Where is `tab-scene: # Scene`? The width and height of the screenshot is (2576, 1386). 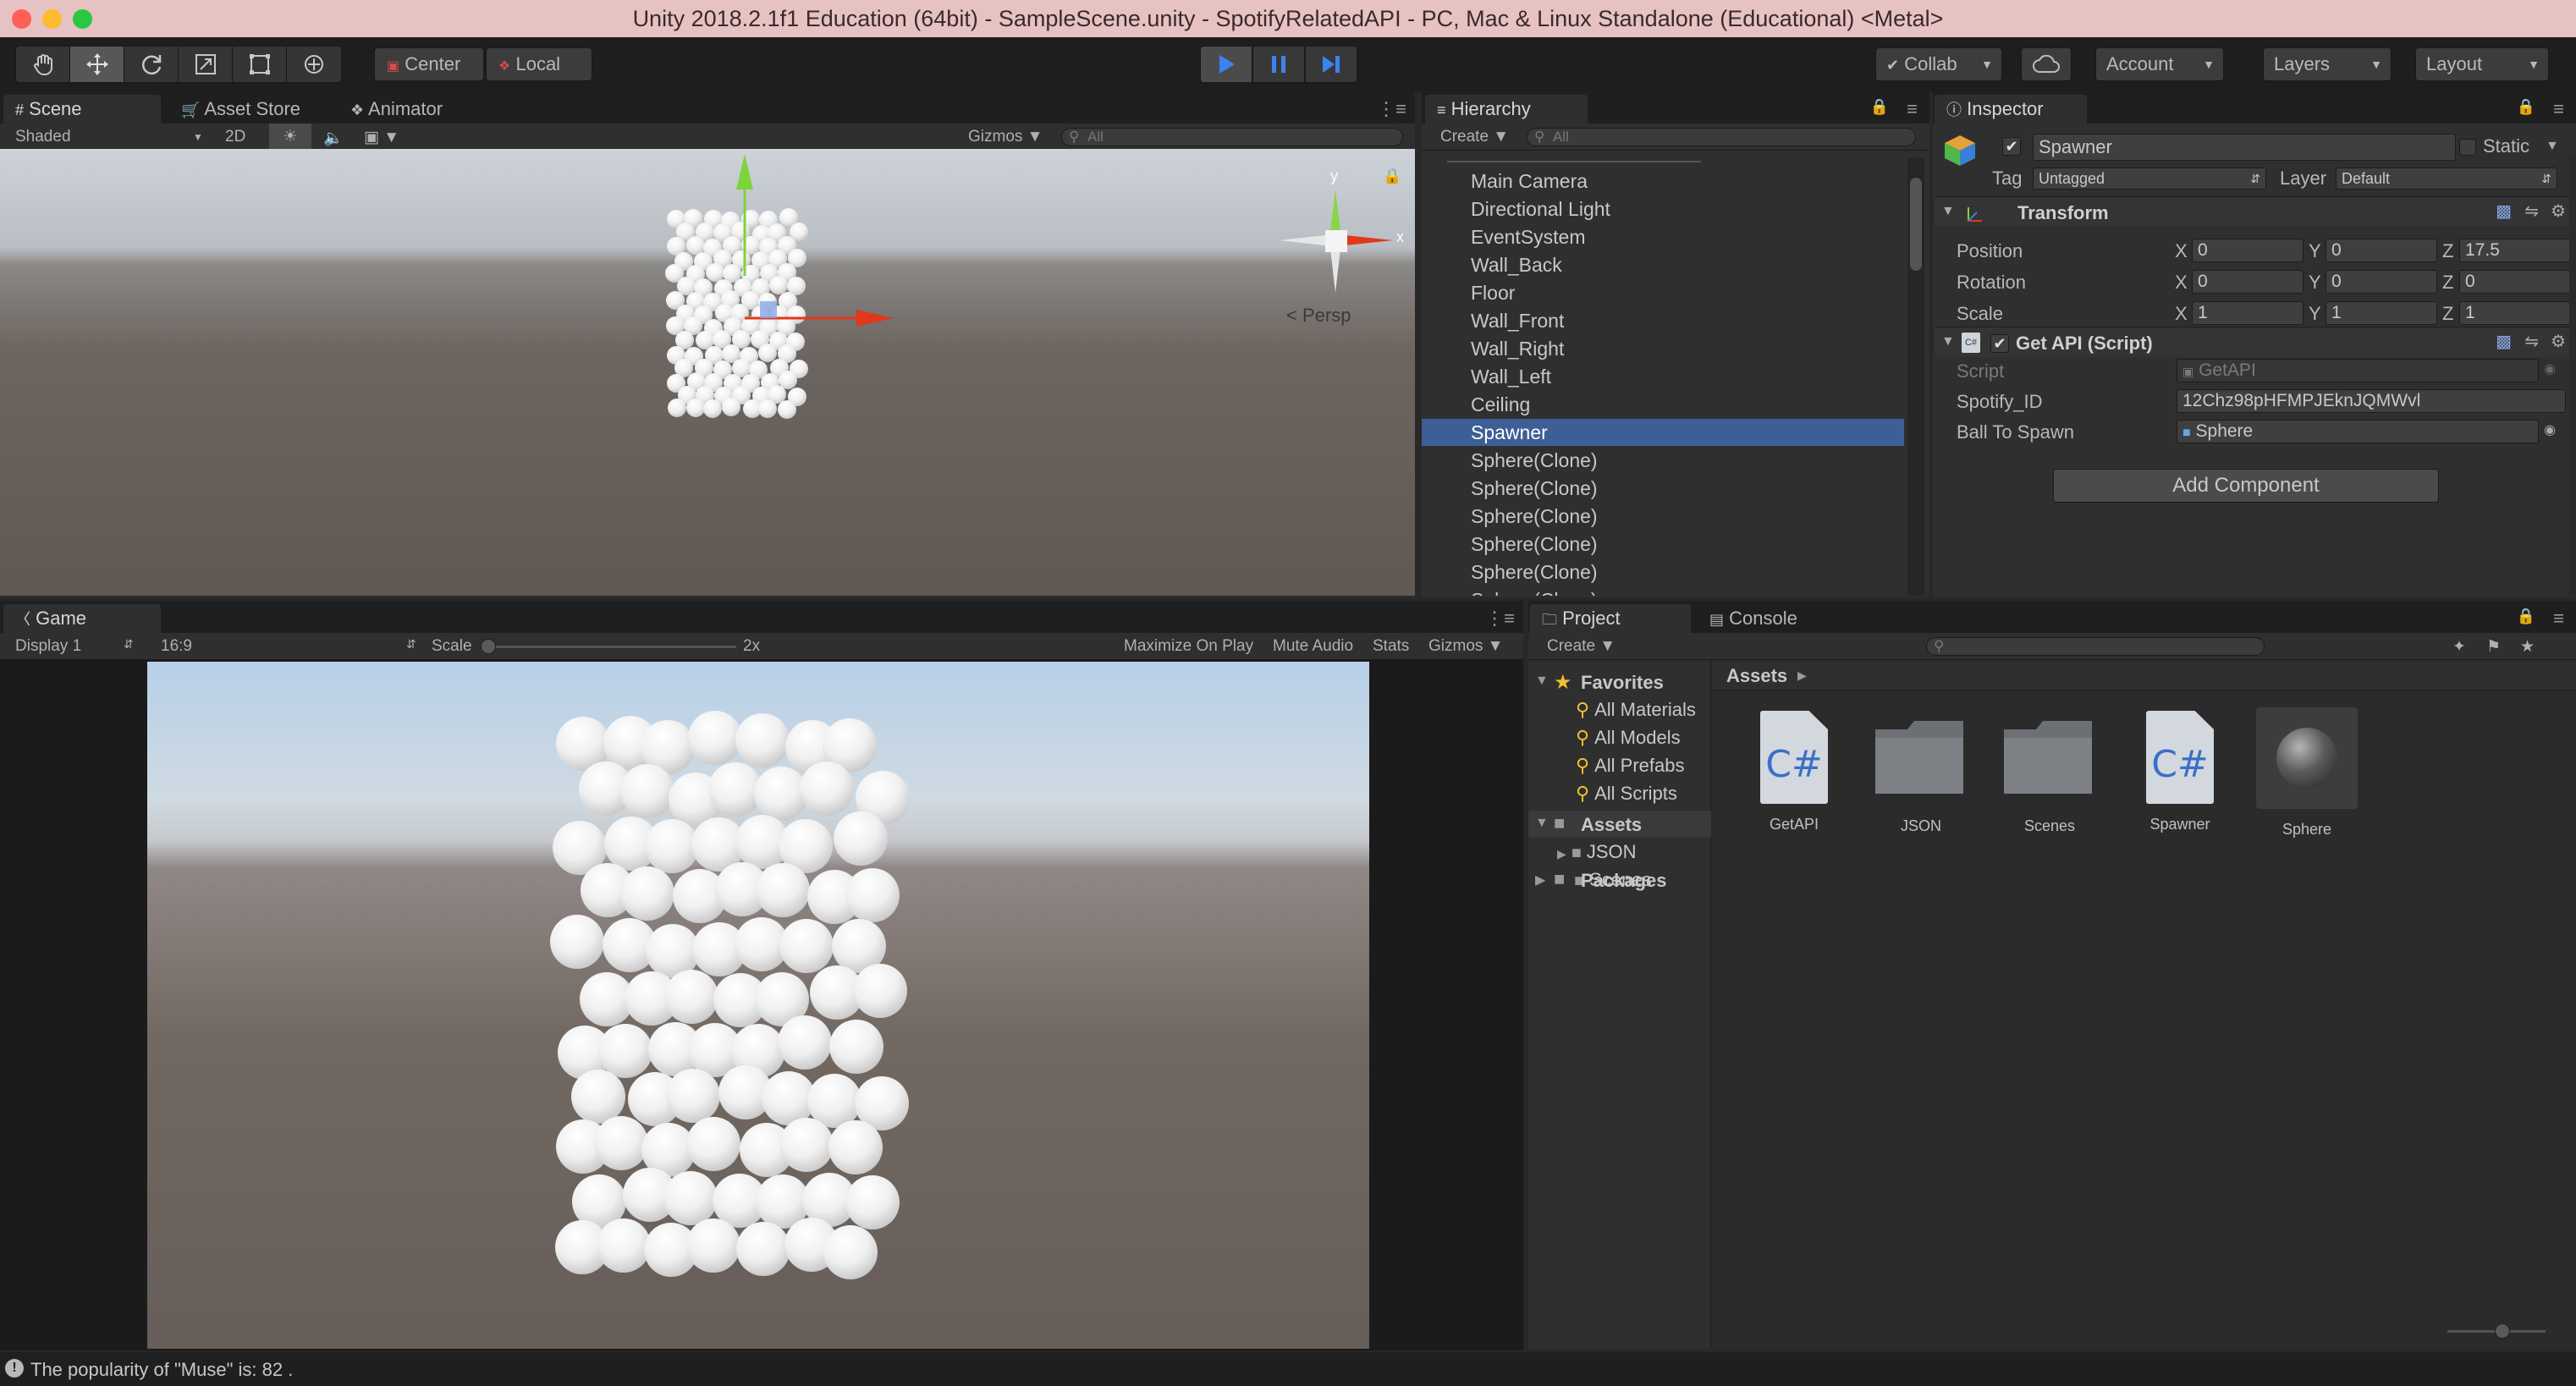
tab-scene: # Scene is located at coordinates (82, 109).